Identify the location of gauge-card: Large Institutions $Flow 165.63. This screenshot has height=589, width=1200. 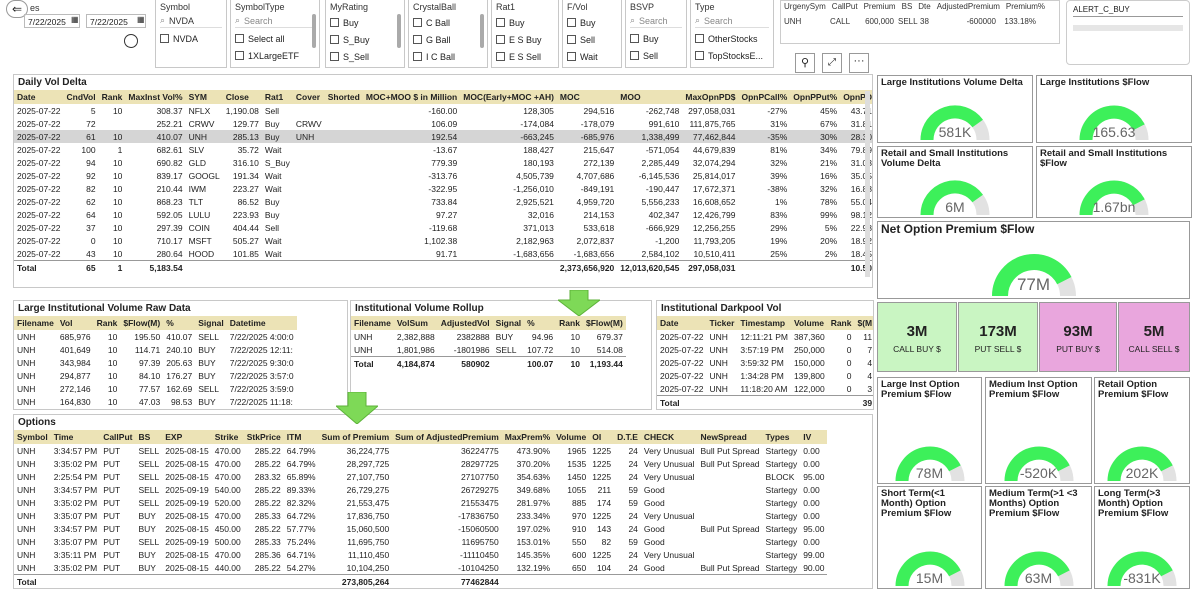
(1114, 109).